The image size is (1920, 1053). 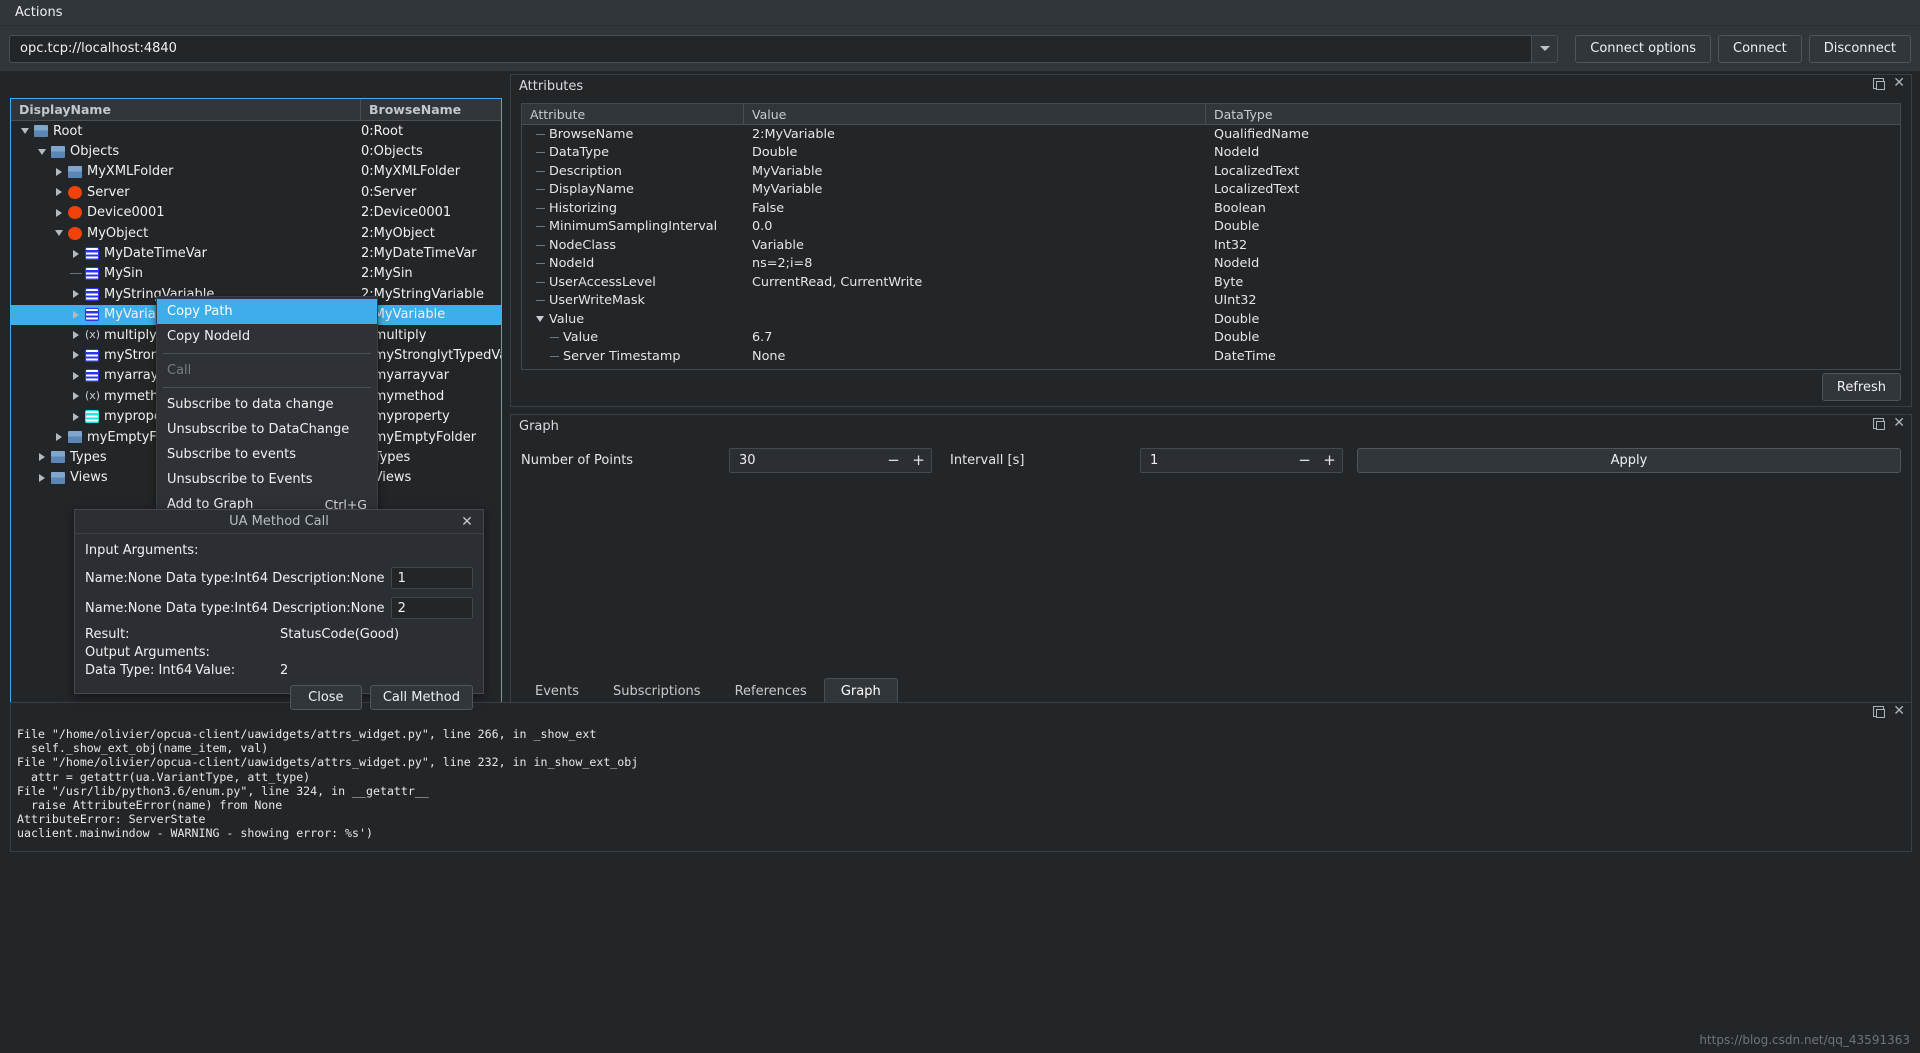 What do you see at coordinates (256, 131) in the screenshot?
I see `tree-row: Root 0:Root` at bounding box center [256, 131].